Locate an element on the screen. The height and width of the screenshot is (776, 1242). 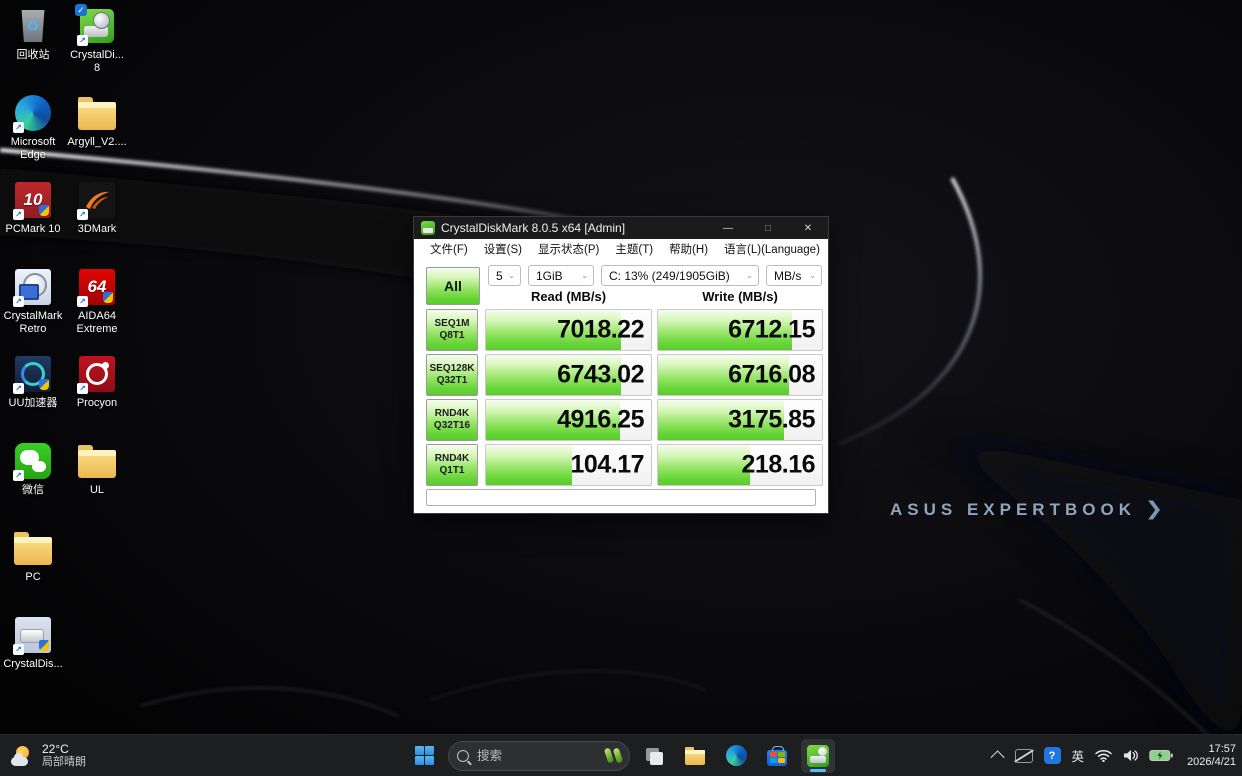
test-queue: Q32T16 is located at coordinates (452, 425).